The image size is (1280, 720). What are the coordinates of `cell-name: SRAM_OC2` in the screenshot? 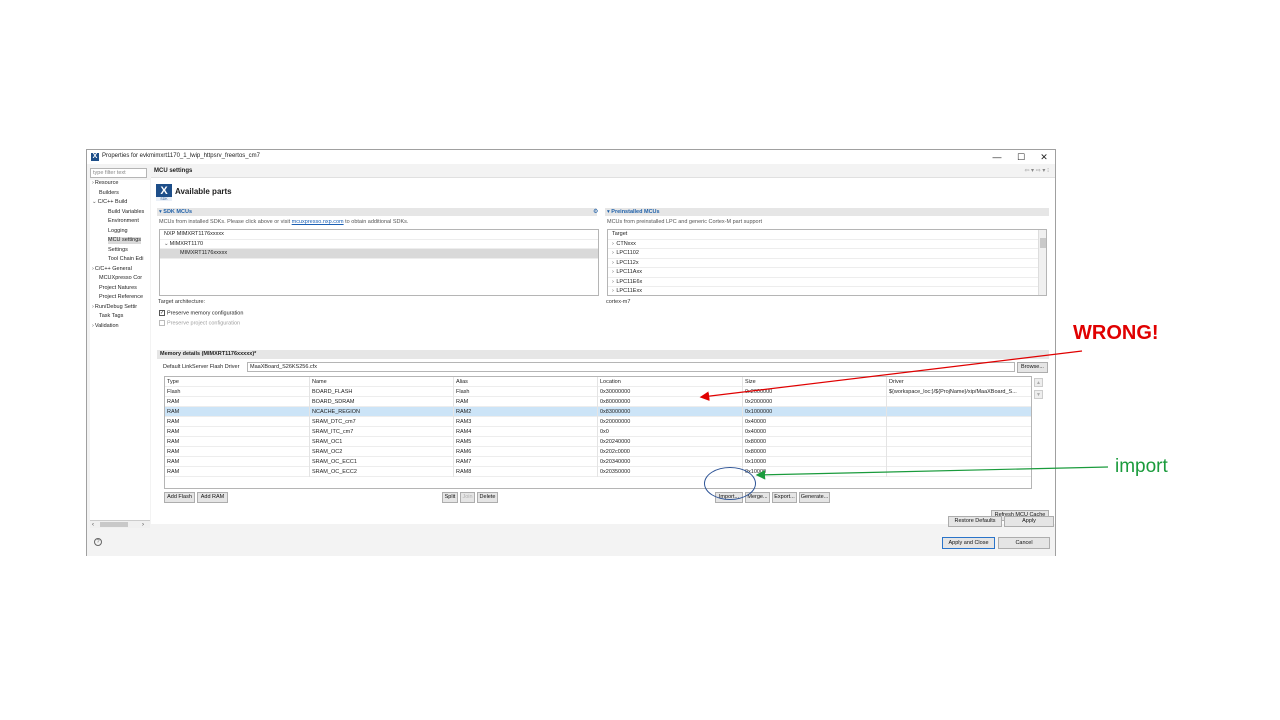 It's located at (382, 452).